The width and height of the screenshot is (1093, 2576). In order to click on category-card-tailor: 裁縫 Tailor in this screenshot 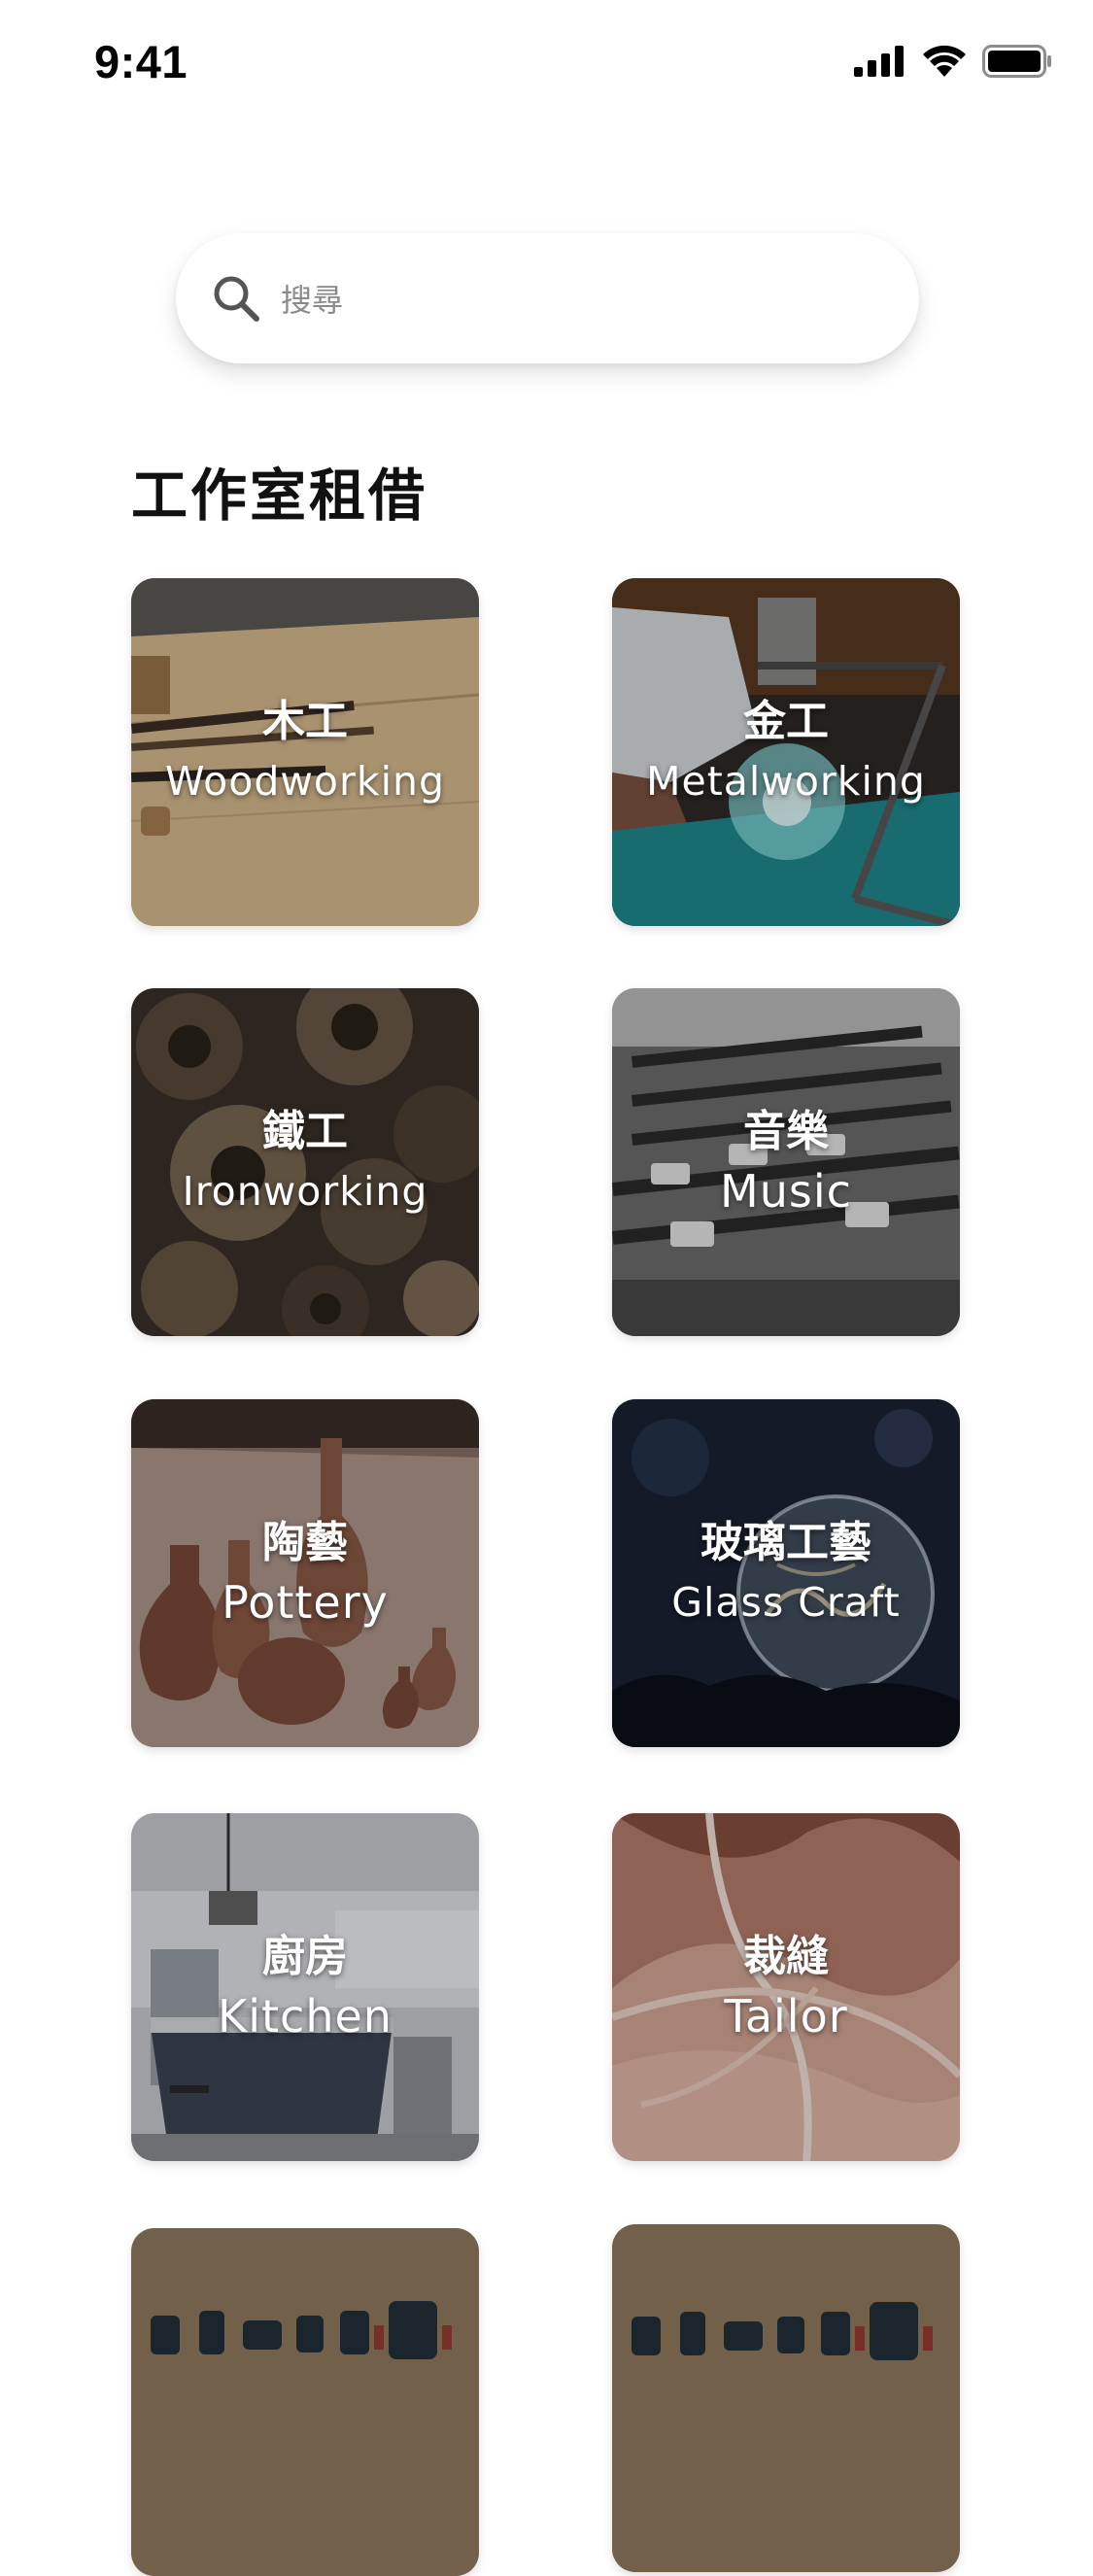, I will do `click(786, 1987)`.